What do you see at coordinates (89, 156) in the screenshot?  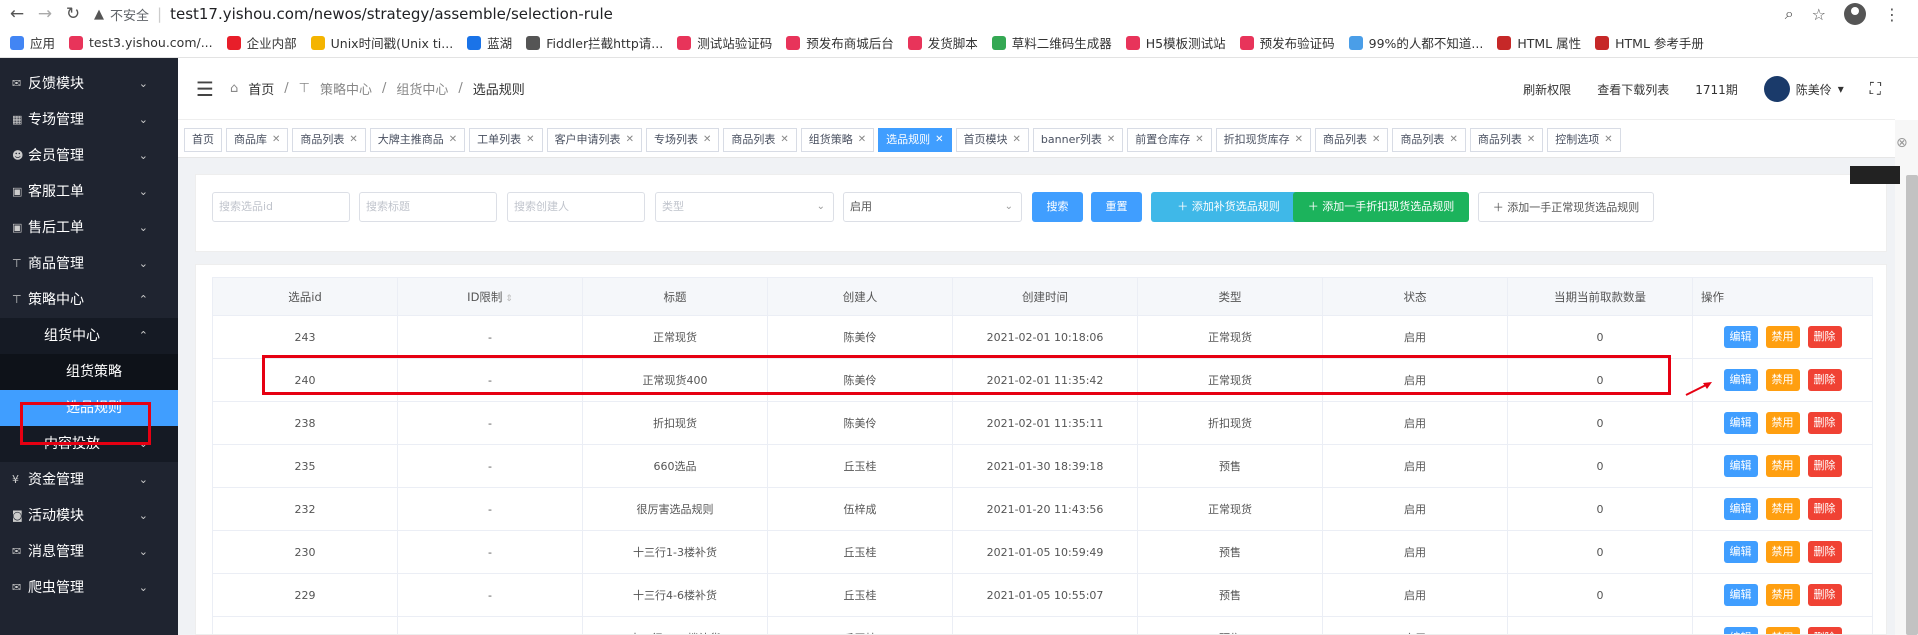 I see `sidebar-item-members: ☻ 会员管理 ⌄` at bounding box center [89, 156].